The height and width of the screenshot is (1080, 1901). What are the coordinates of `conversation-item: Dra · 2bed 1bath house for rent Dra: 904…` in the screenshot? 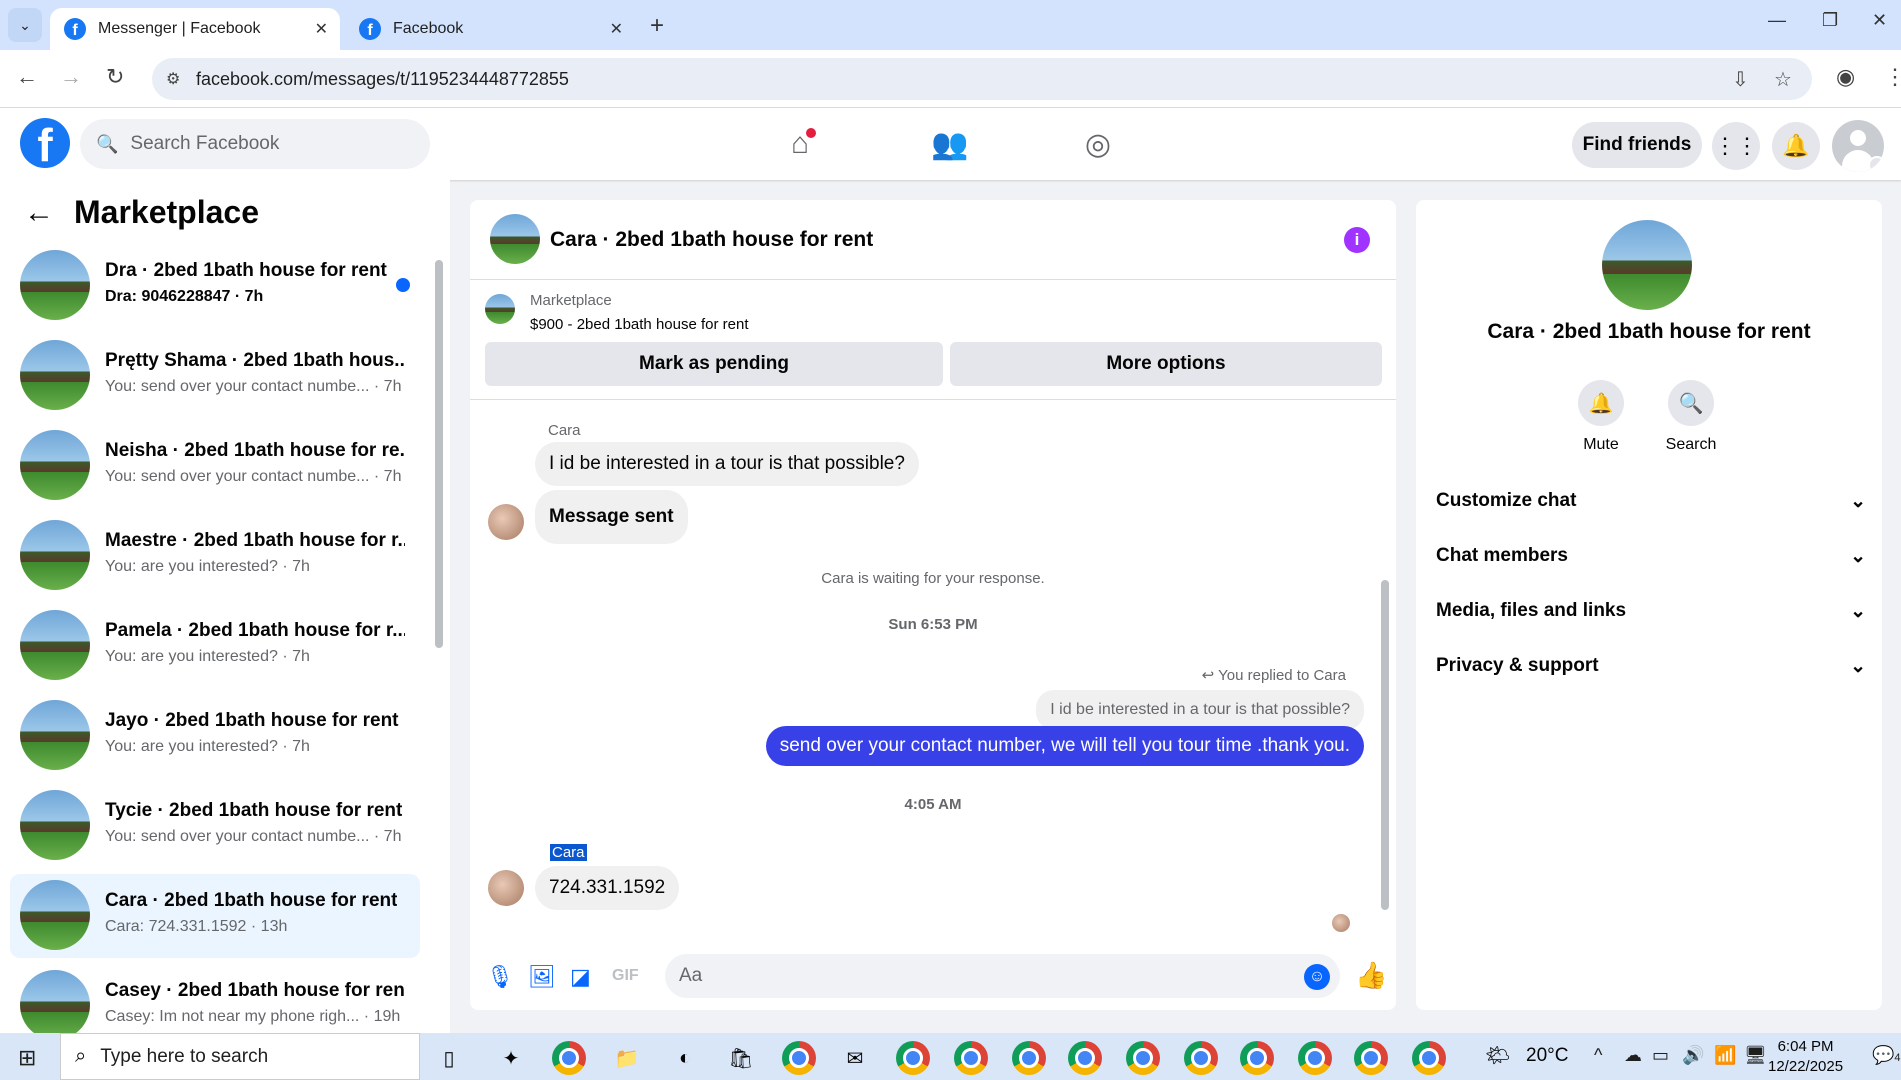 It's located at (215, 286).